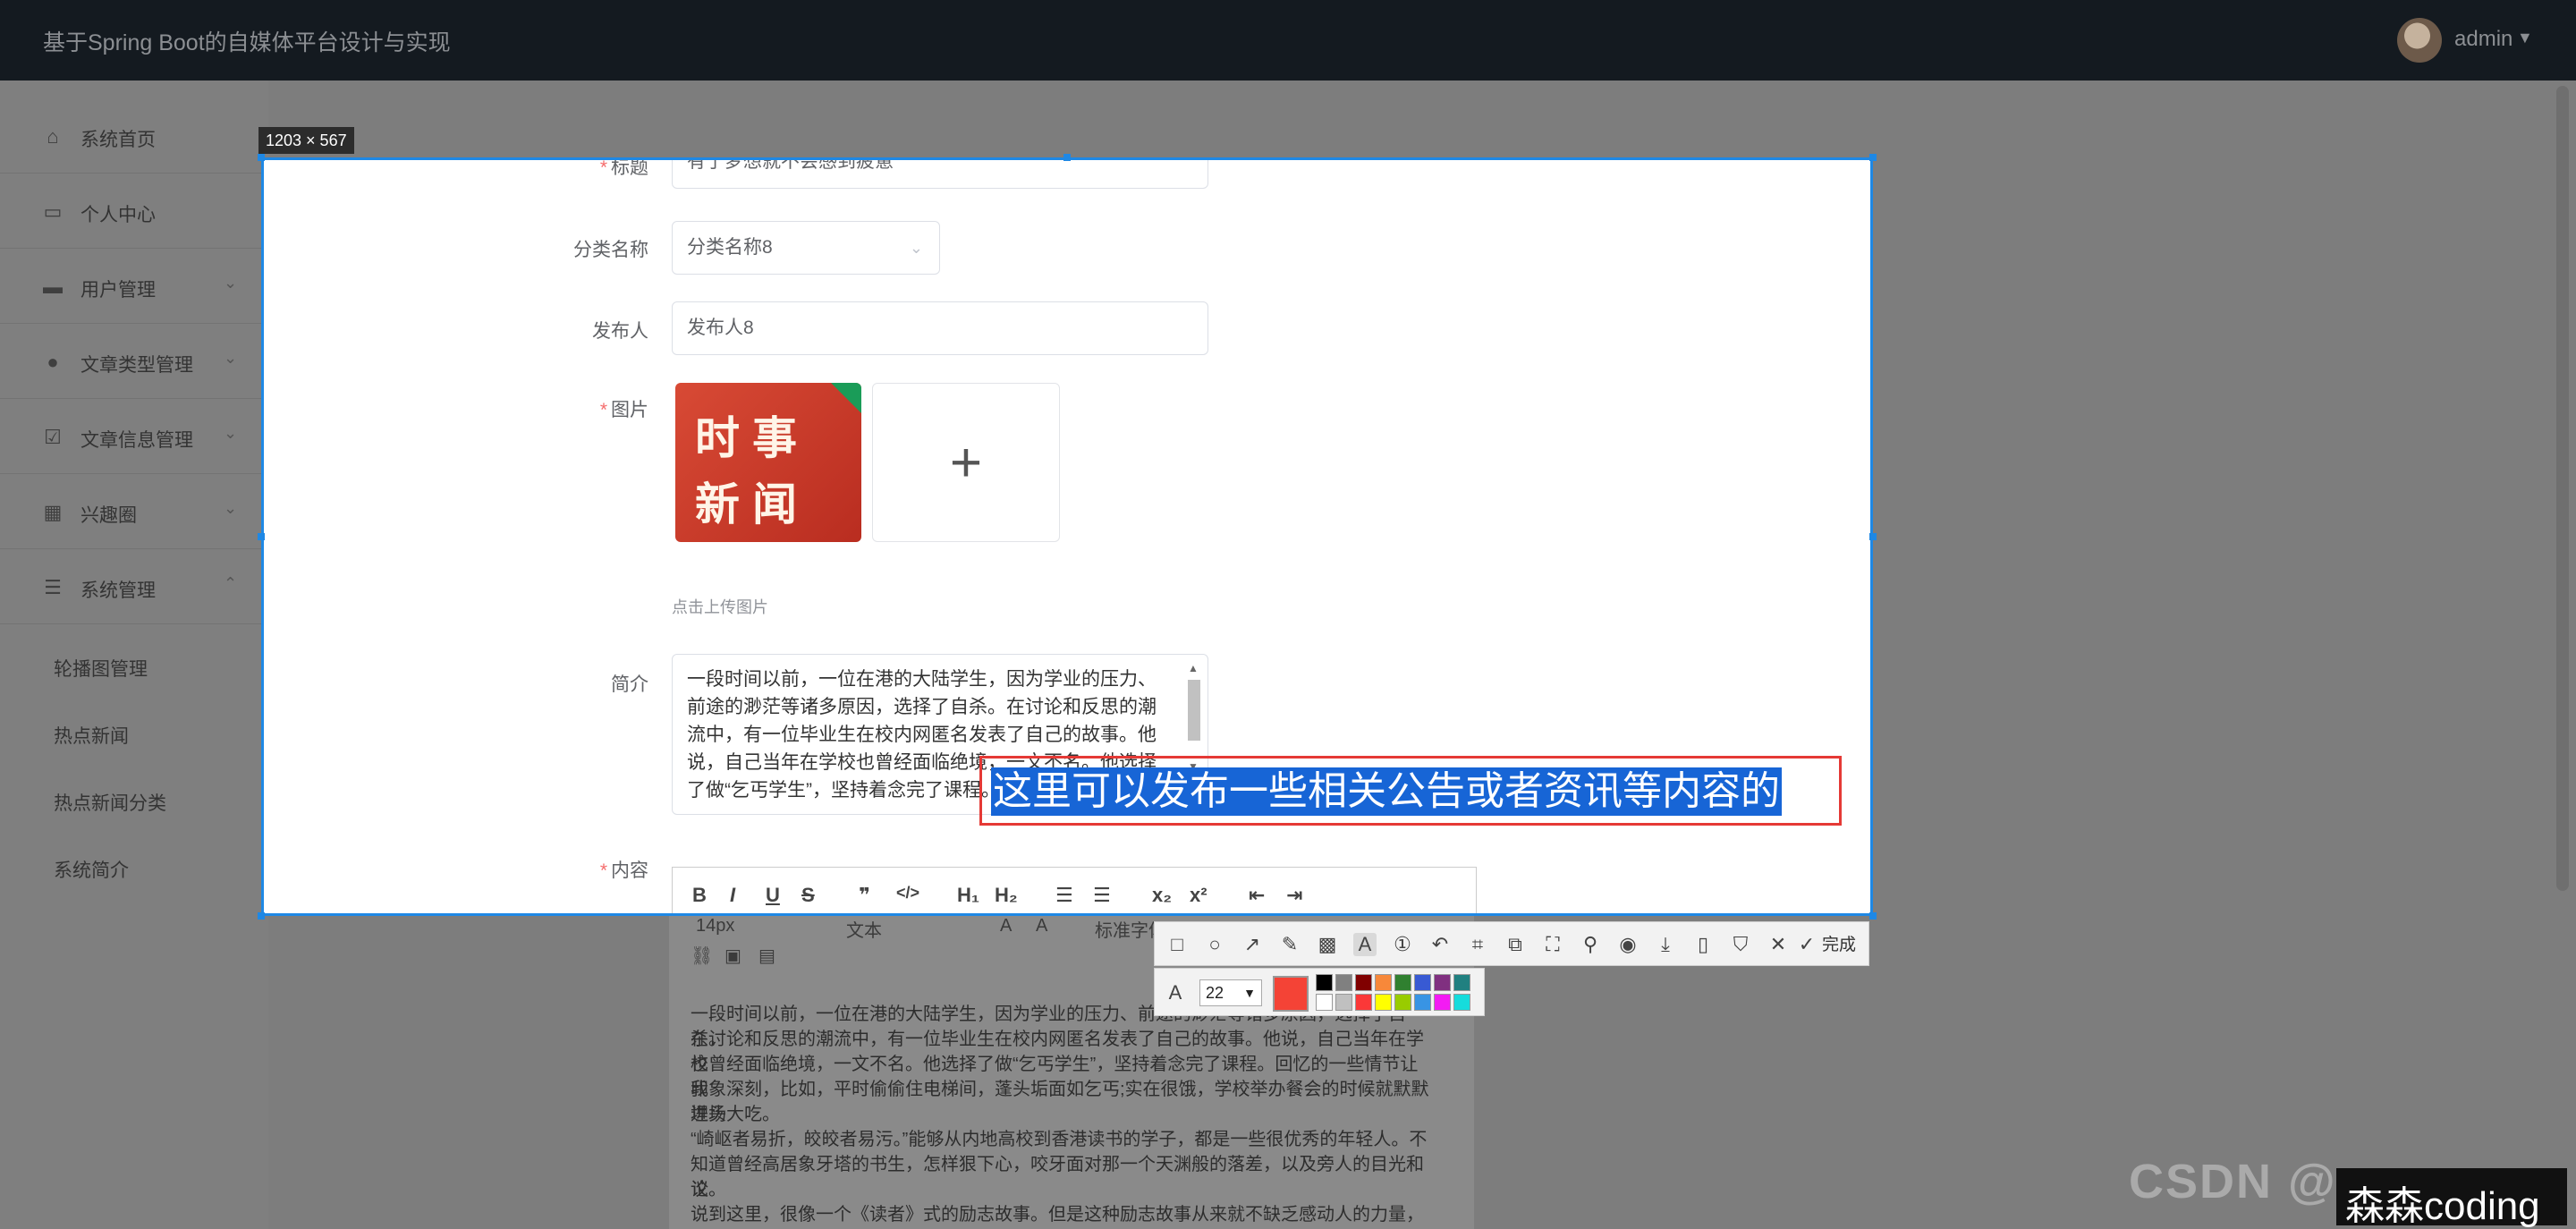  What do you see at coordinates (110, 802) in the screenshot?
I see `sidebar-subitem-hot-news-category: 热点新闻分类` at bounding box center [110, 802].